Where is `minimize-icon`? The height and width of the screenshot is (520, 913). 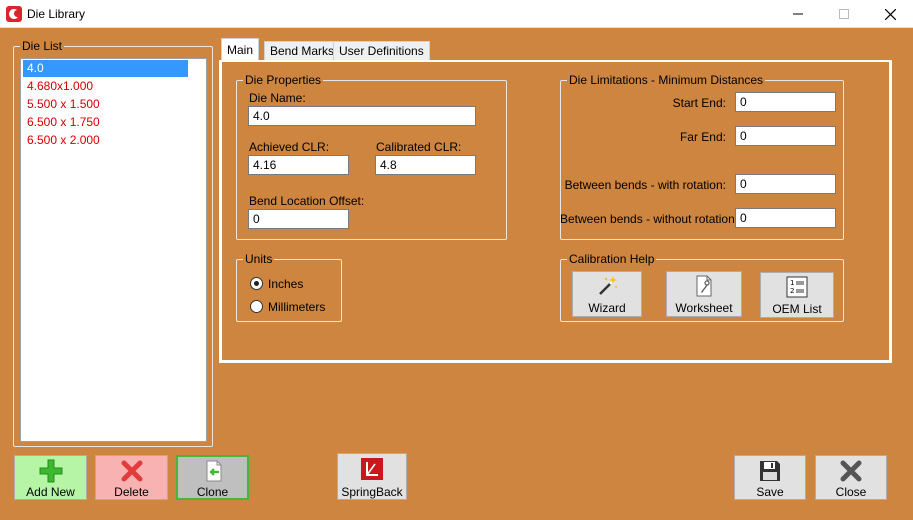
minimize-icon is located at coordinates (798, 14).